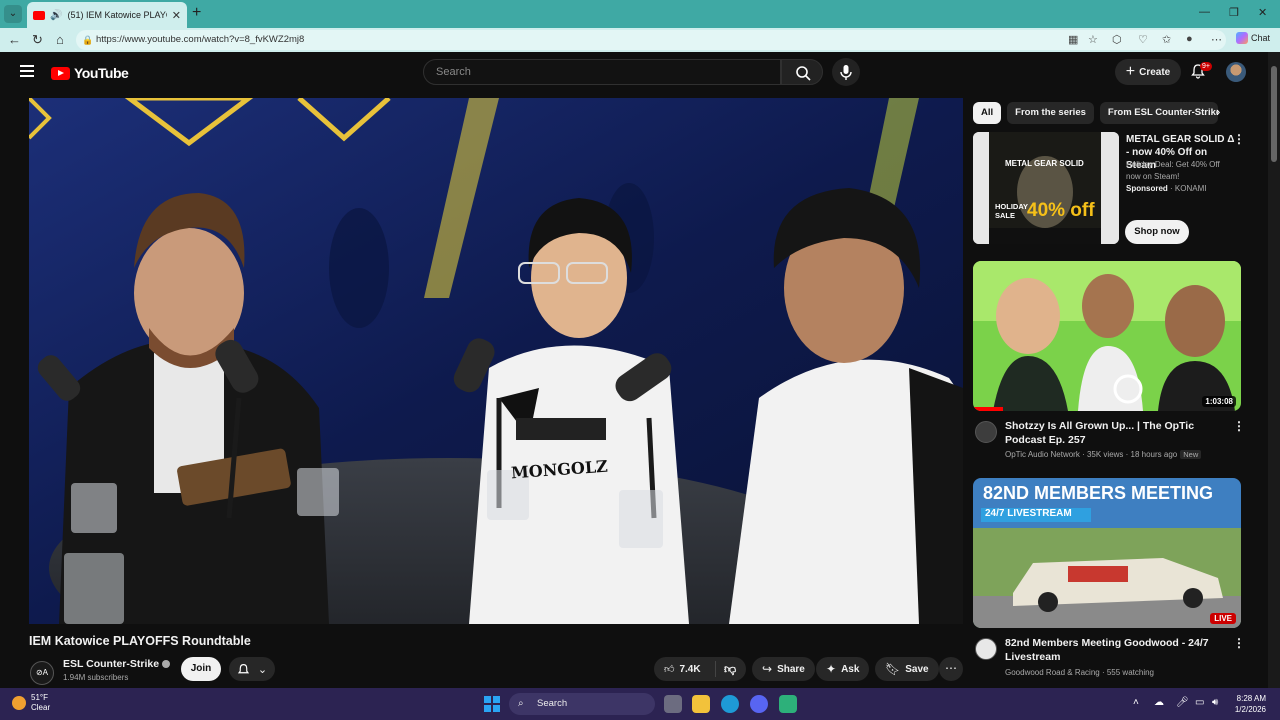 The image size is (1280, 720). I want to click on weather-widget: 51°F Clear, so click(31, 703).